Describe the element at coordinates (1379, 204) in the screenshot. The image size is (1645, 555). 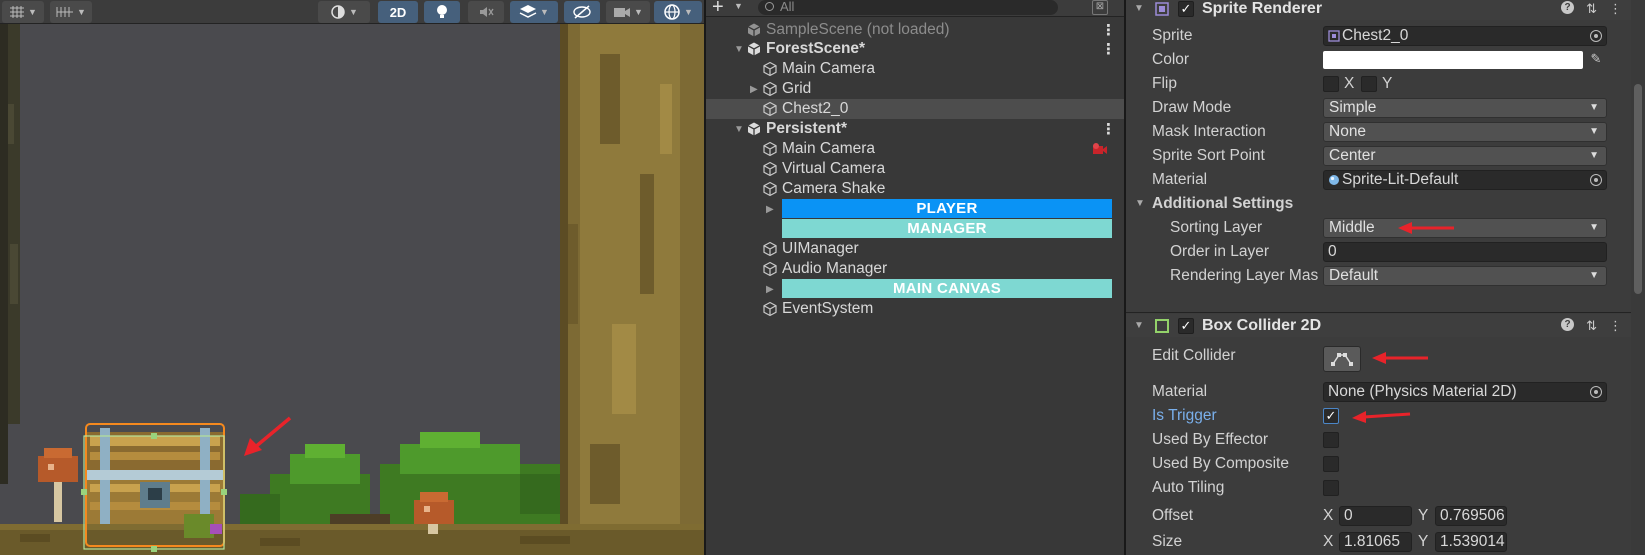
I see `additional-settings-foldout: ▼ Additional Settings` at that location.